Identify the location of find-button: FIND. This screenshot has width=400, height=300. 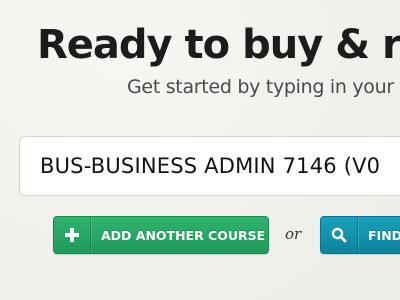
(360, 235).